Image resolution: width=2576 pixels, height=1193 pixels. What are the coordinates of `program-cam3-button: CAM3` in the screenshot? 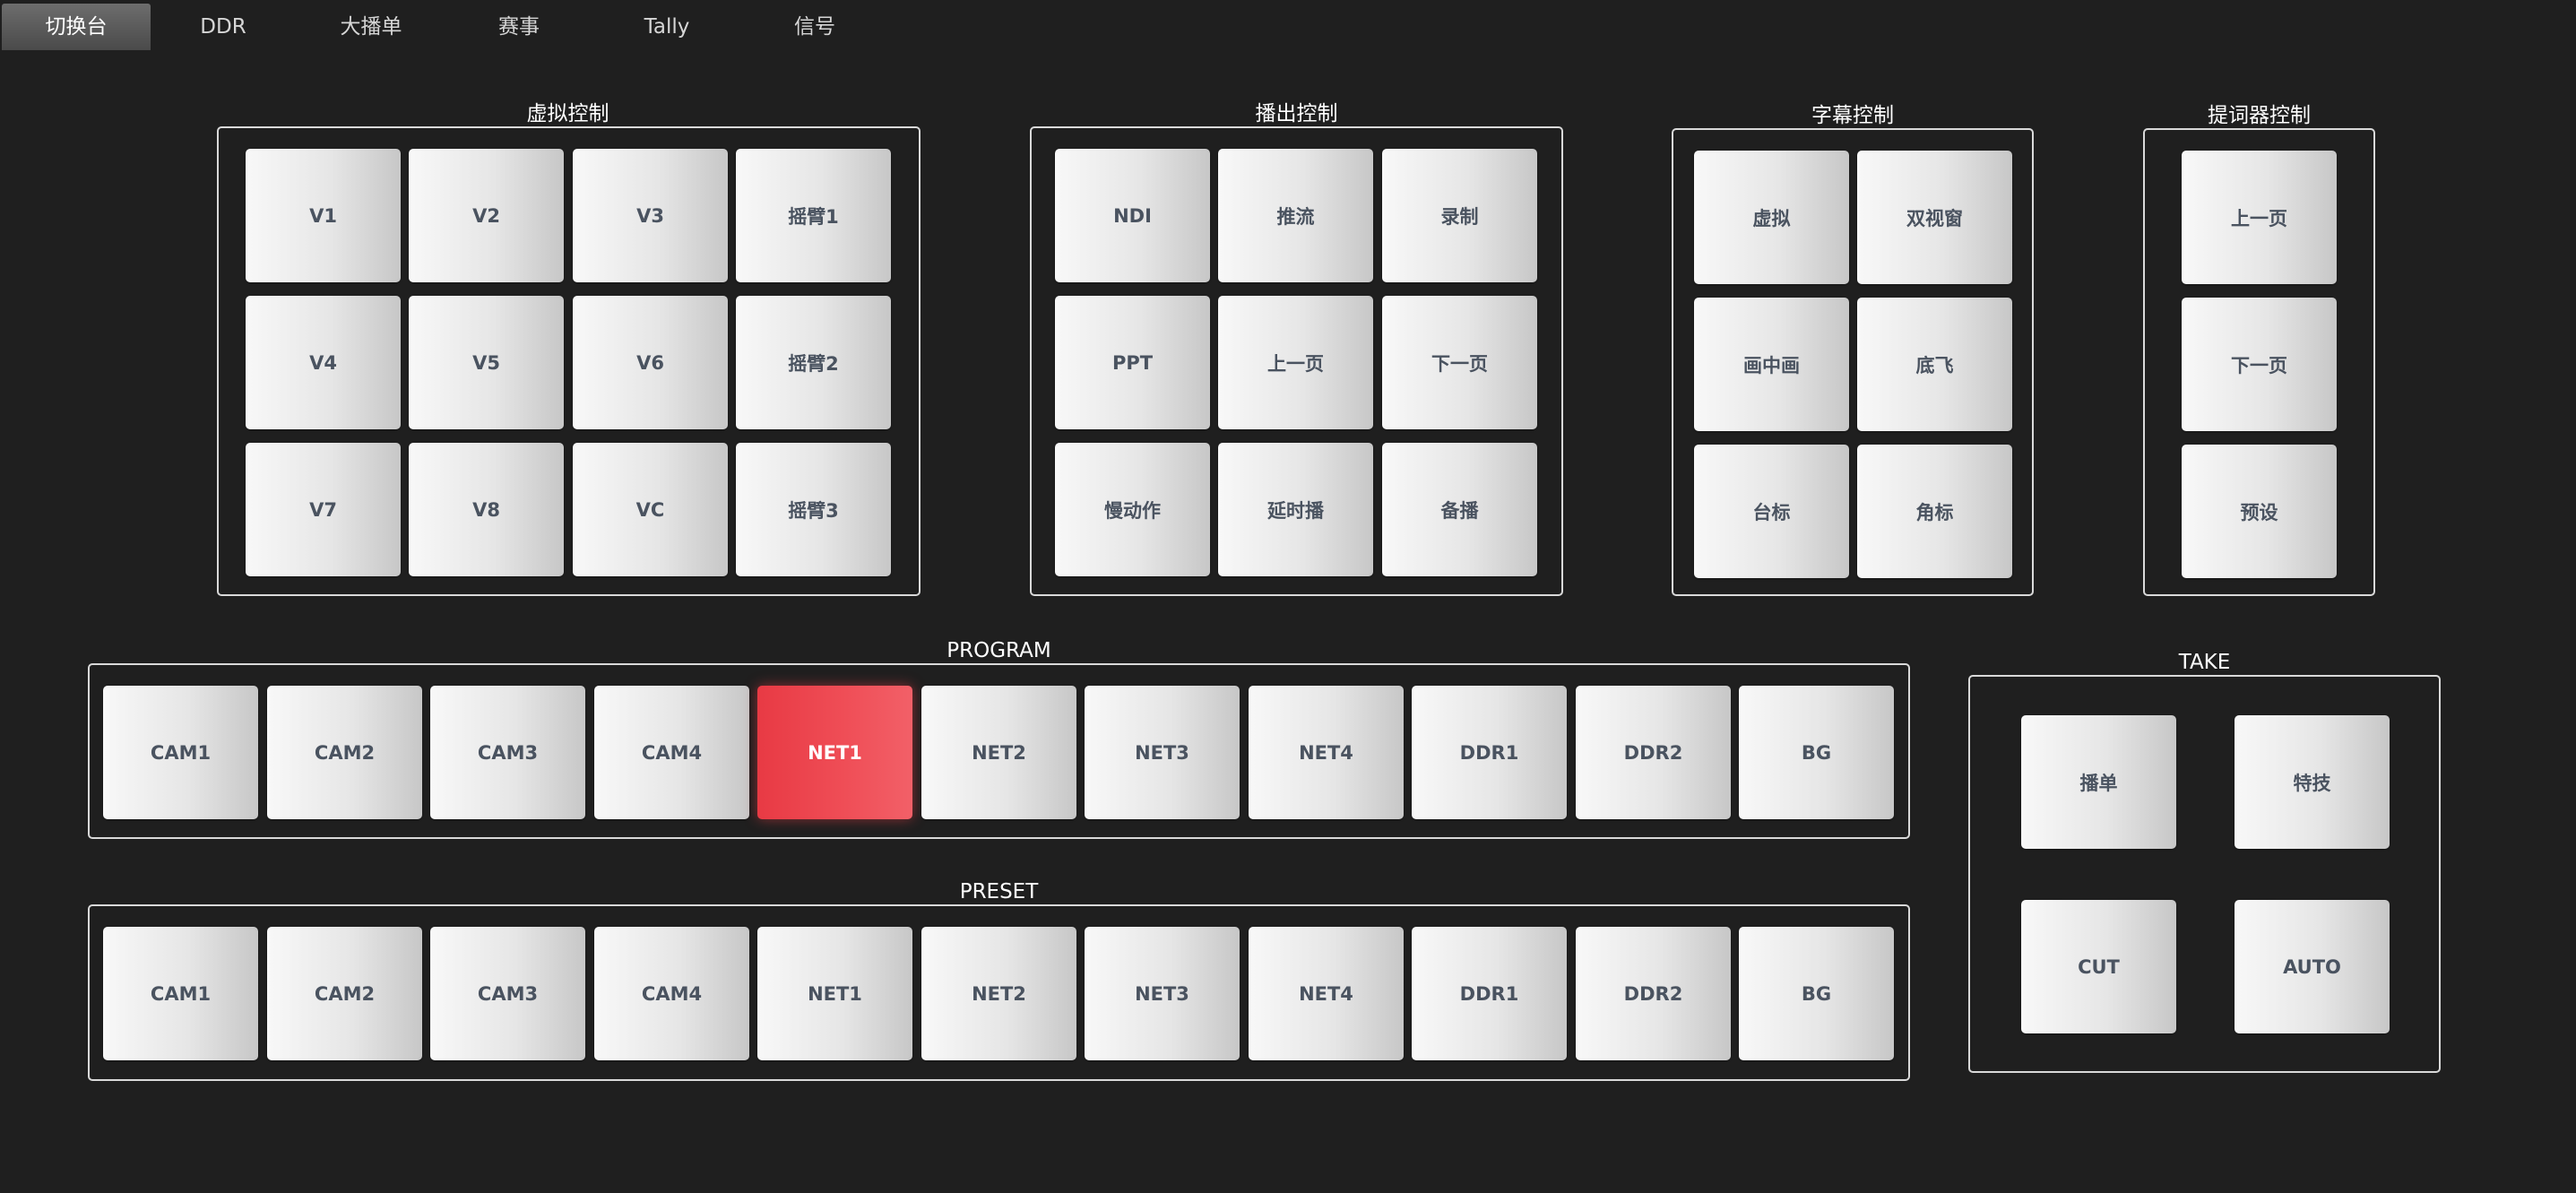 It's located at (507, 752).